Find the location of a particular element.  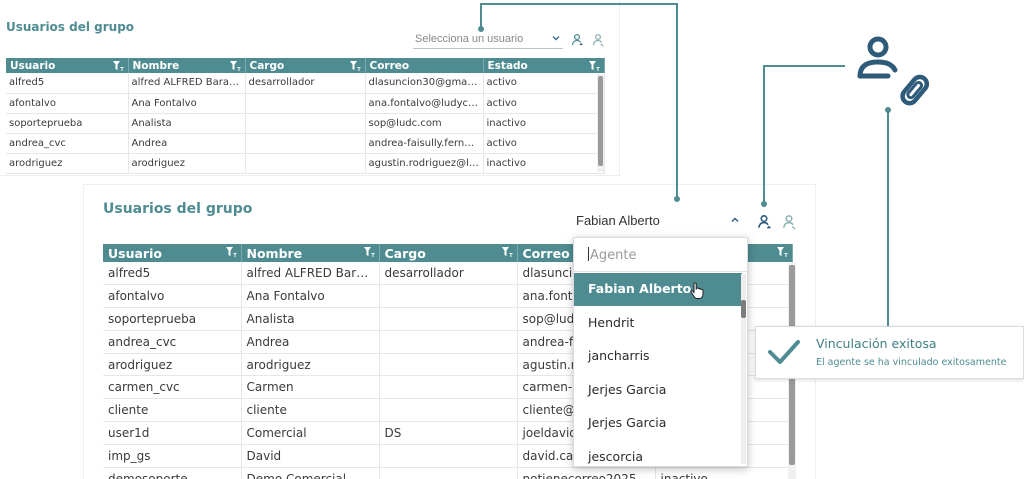

column-header-correo: Correo is located at coordinates (424, 65).